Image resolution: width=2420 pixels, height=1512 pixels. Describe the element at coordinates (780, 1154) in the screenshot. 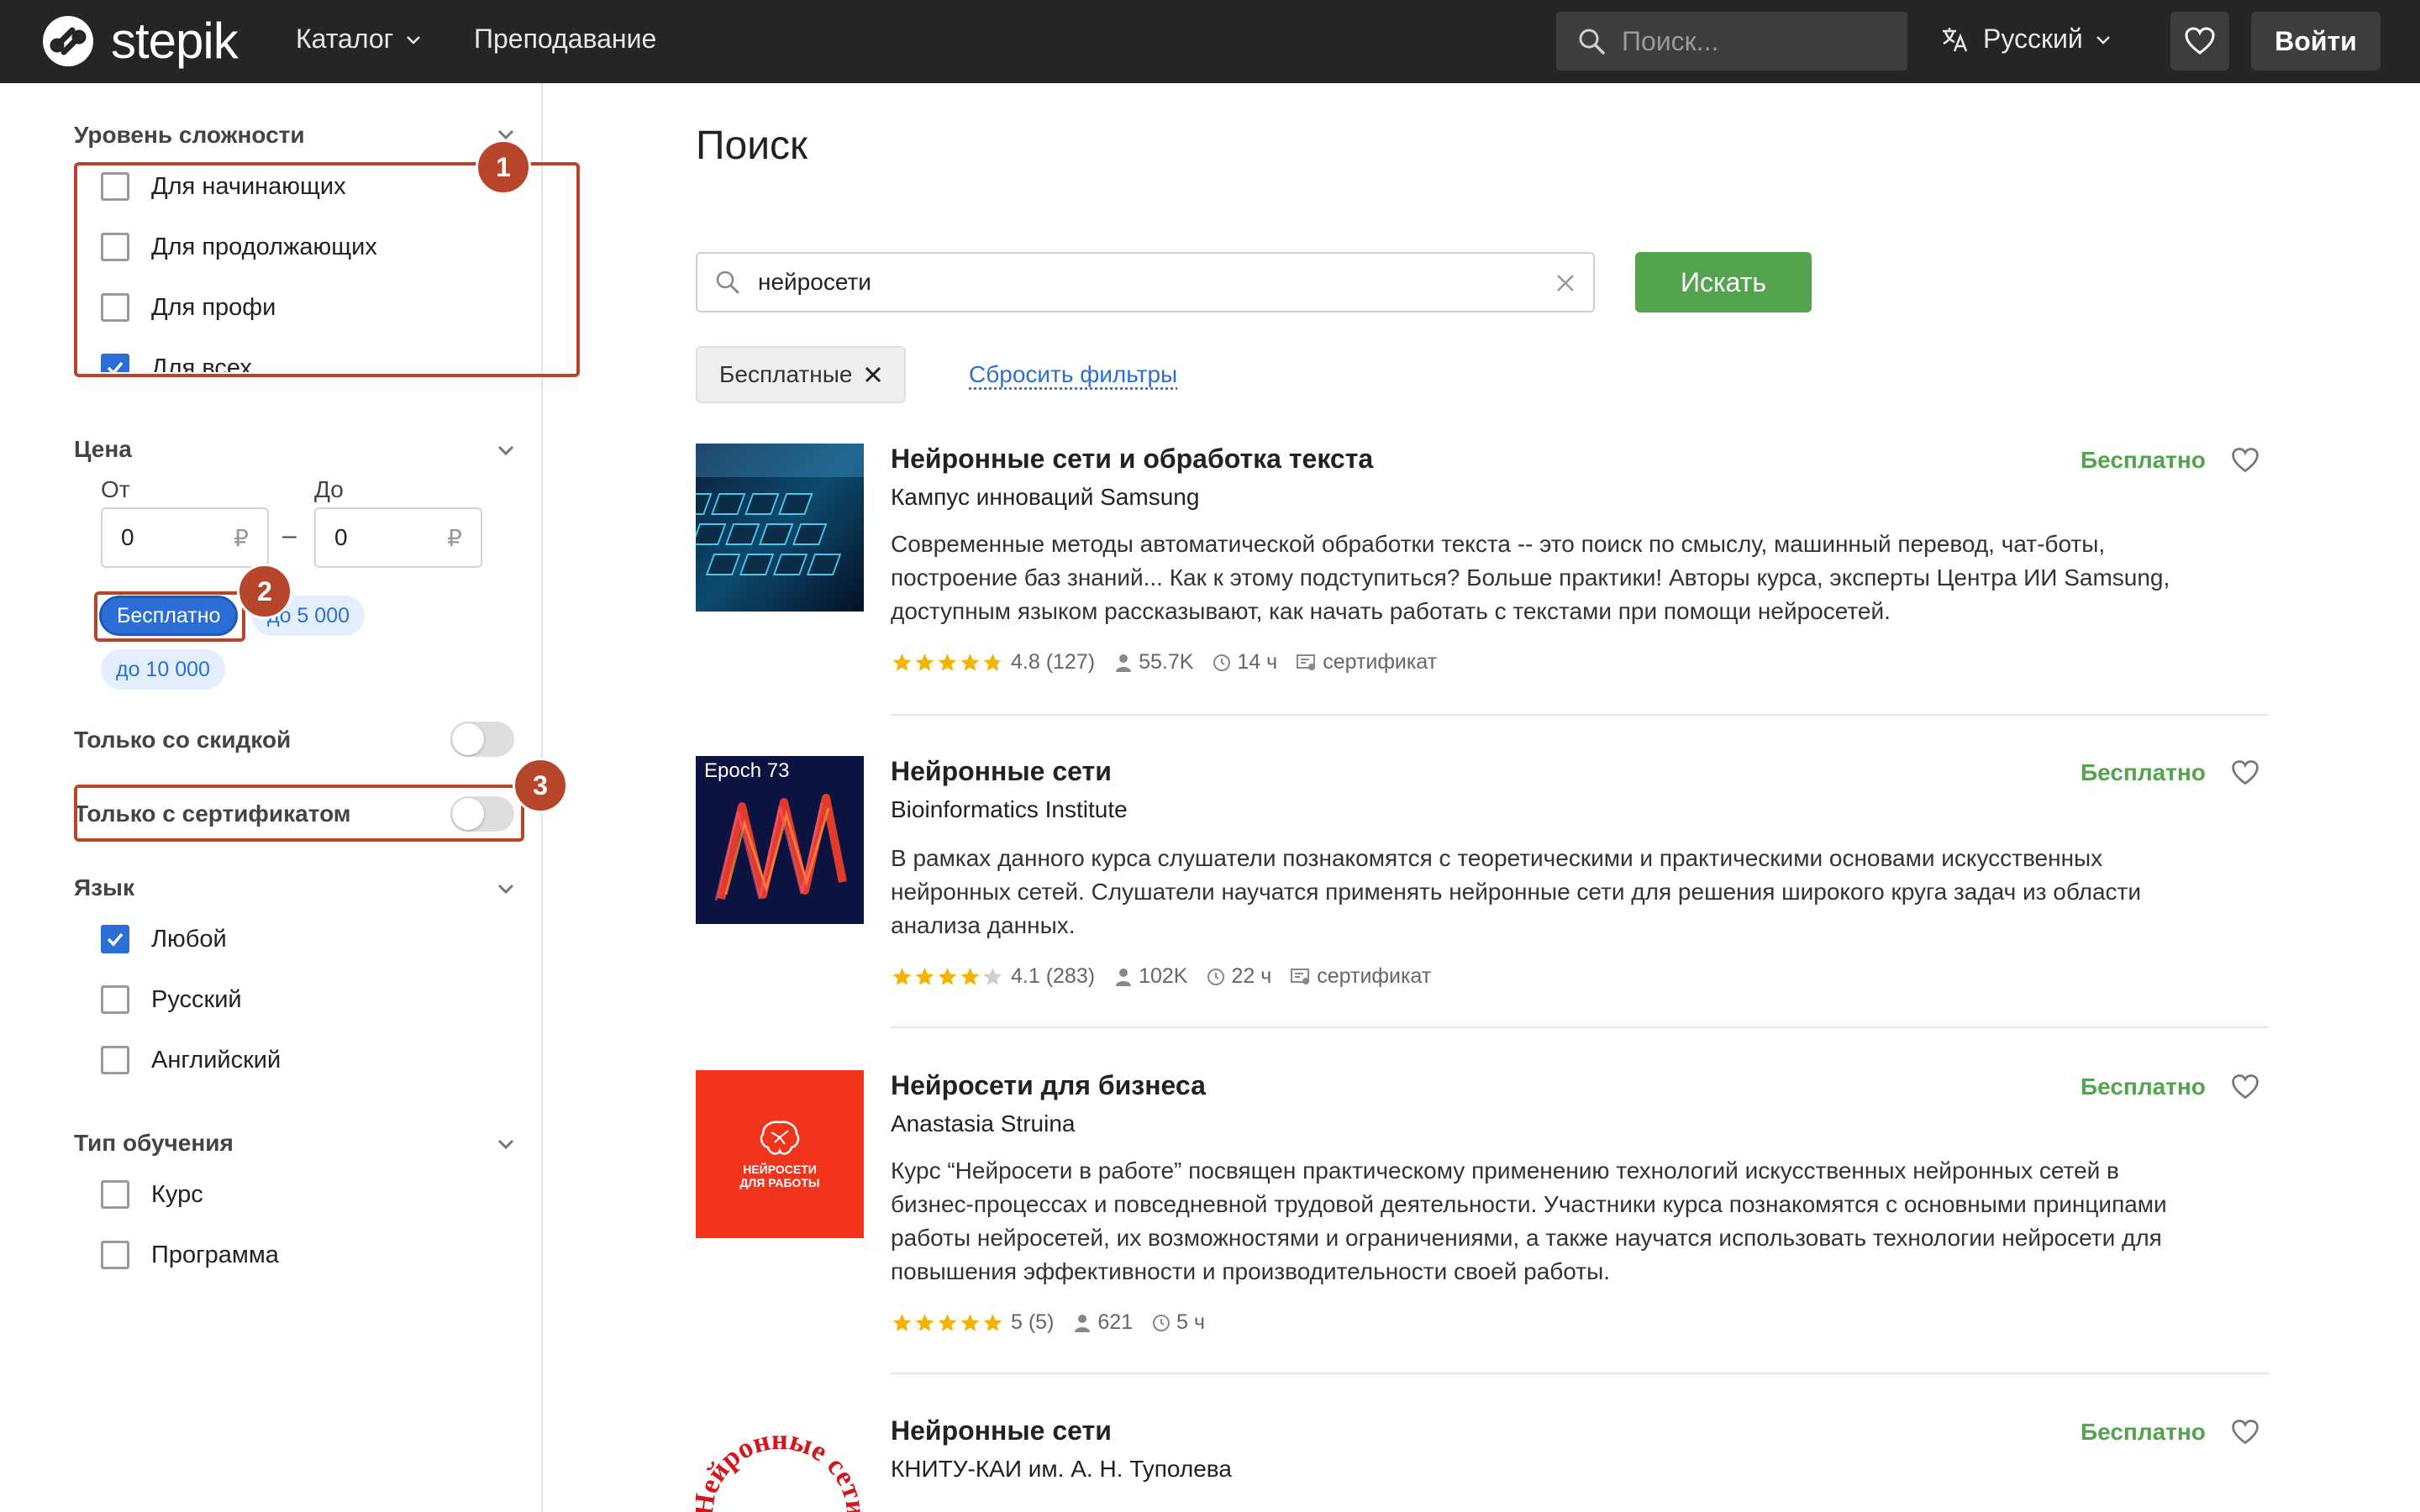

I see `course-thumbnail: НЕЙРОСЕТИ ДЛЯ РАБОТЫ` at that location.